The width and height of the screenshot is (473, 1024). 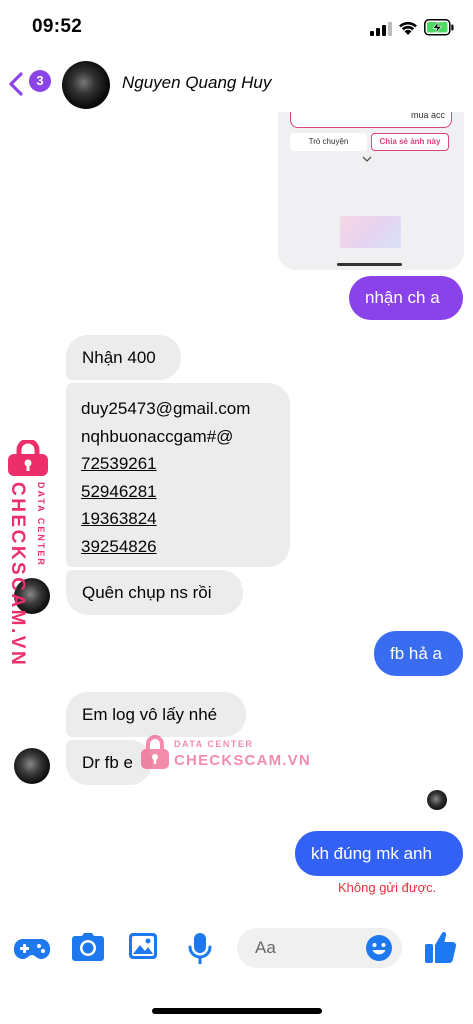 I want to click on sender-avatar, so click(x=32, y=766).